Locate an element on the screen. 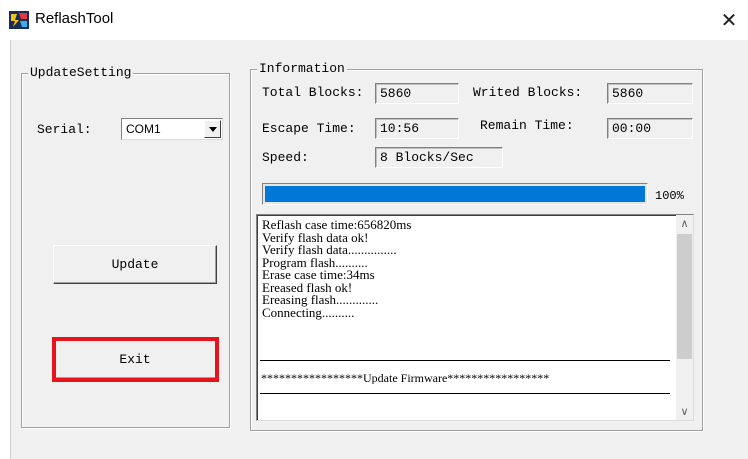 The height and width of the screenshot is (459, 748). information-caption: Information is located at coordinates (302, 69).